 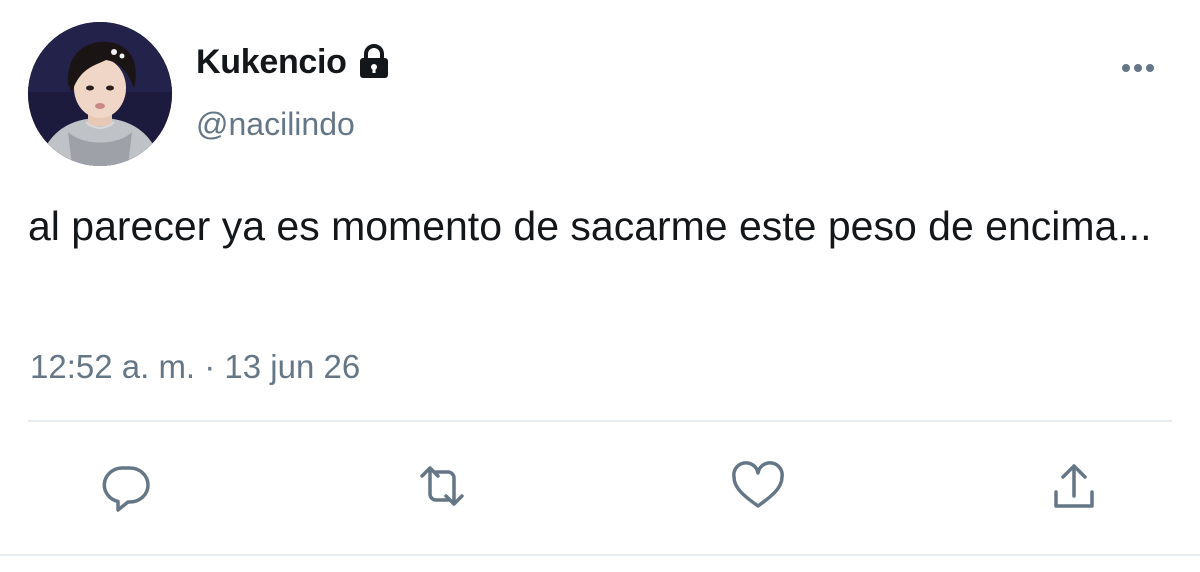 What do you see at coordinates (271, 62) in the screenshot?
I see `display-name-text: Kukencio` at bounding box center [271, 62].